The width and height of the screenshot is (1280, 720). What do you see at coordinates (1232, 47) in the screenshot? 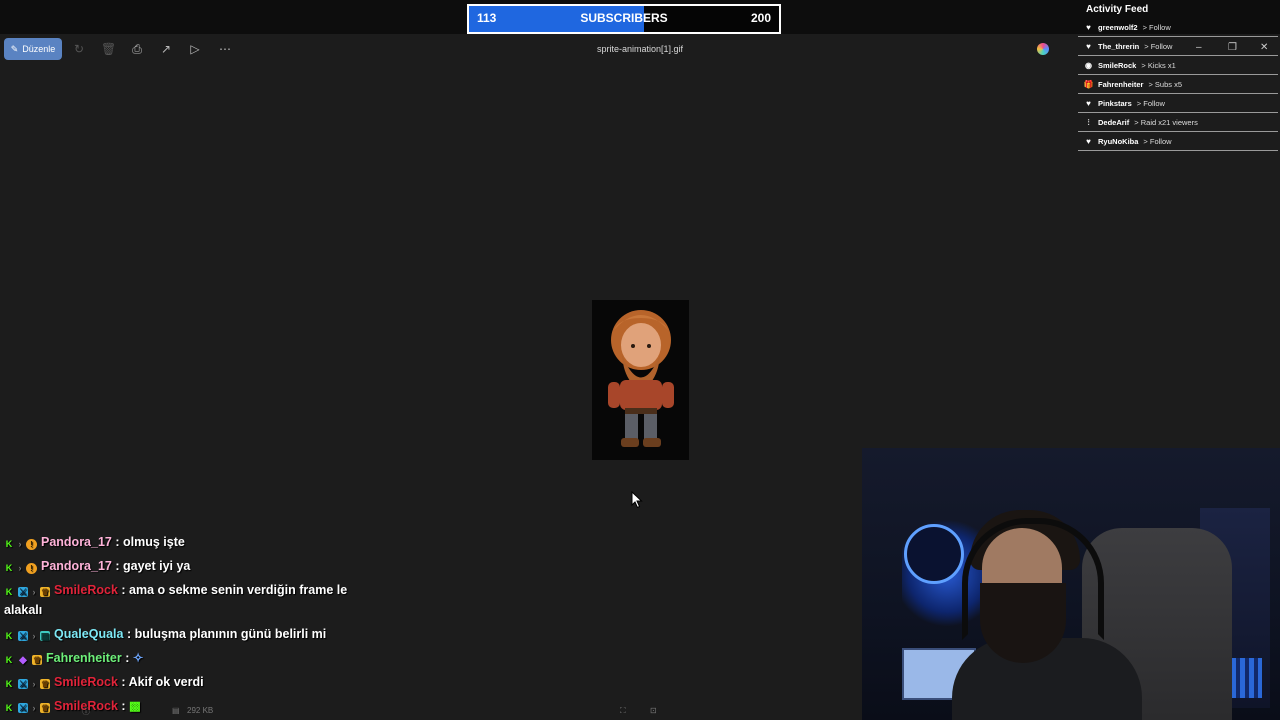
I see `maximize-icon: ❐` at bounding box center [1232, 47].